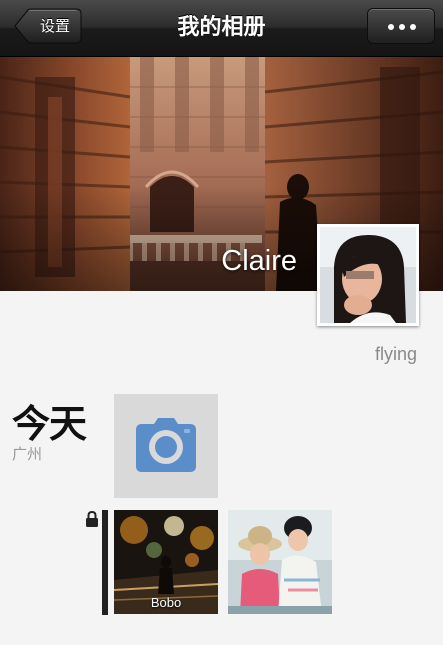  I want to click on back-button-label: 设置, so click(54, 26).